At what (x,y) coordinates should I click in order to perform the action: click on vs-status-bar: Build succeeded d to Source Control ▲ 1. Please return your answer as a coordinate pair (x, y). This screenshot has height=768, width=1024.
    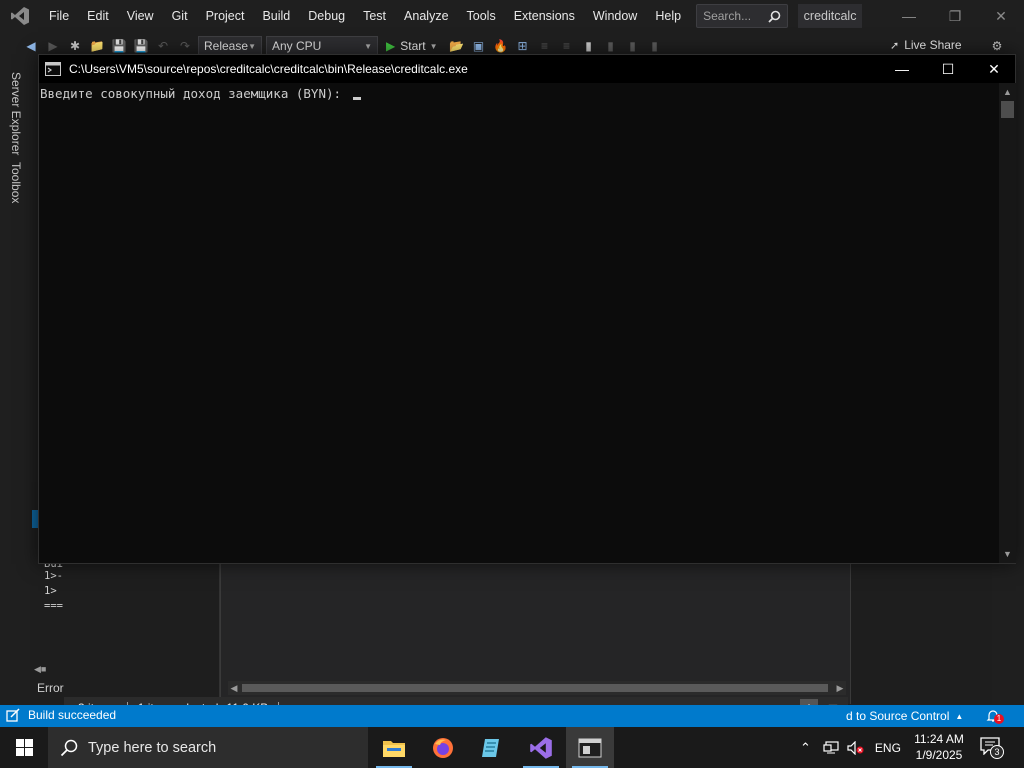
    Looking at the image, I should click on (512, 716).